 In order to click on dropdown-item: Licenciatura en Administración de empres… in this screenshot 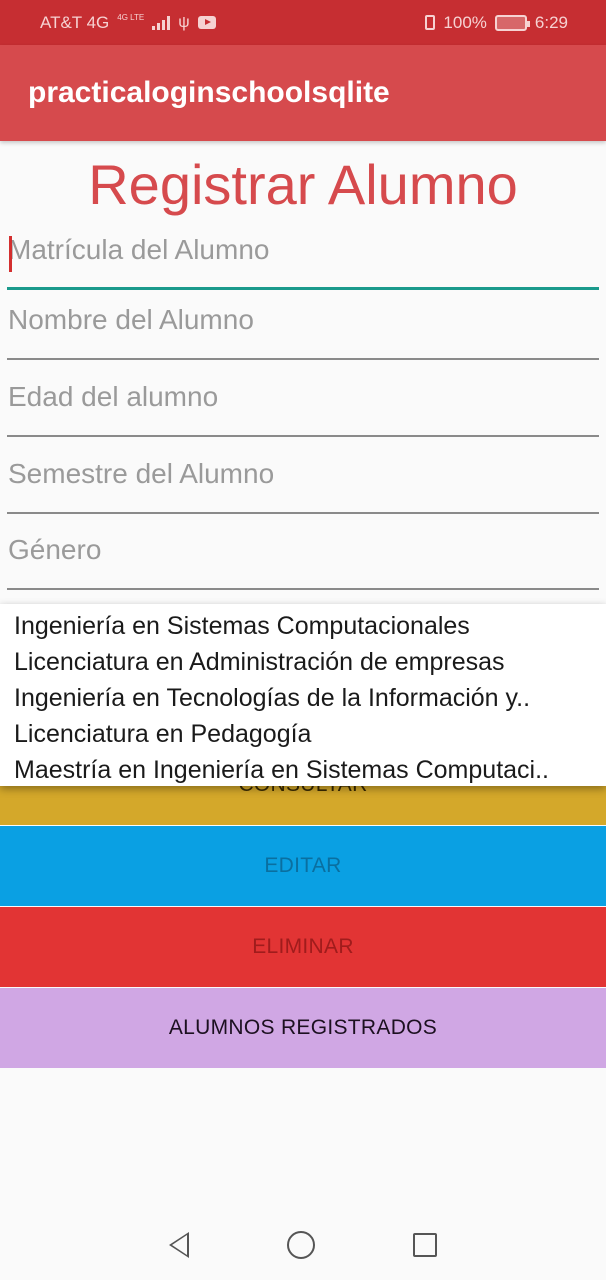, I will do `click(310, 662)`.